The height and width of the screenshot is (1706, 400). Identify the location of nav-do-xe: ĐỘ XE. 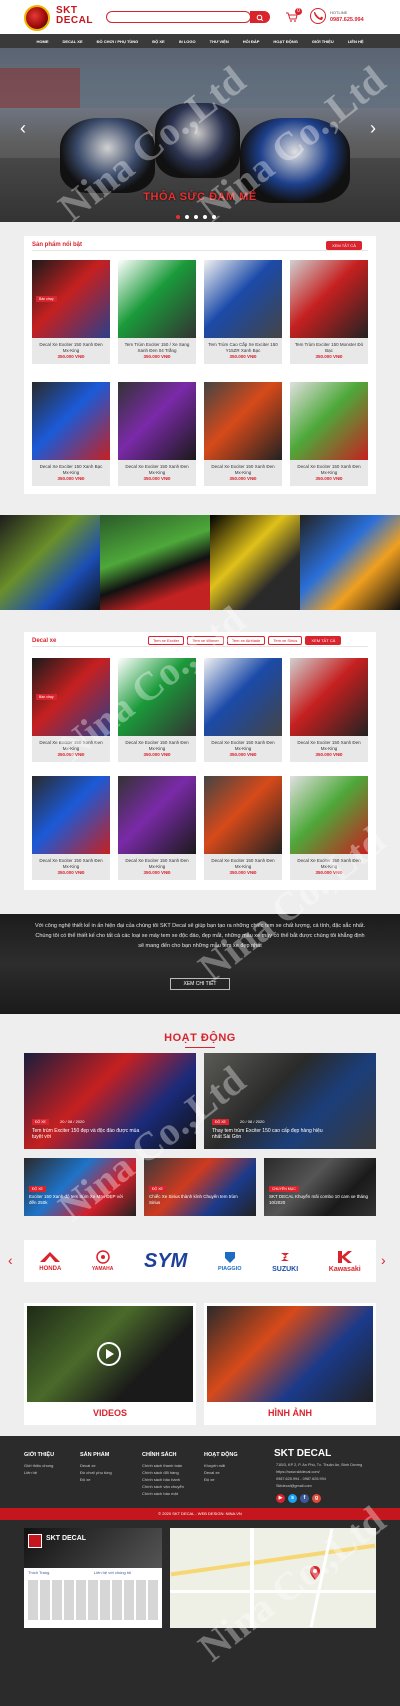
(158, 41).